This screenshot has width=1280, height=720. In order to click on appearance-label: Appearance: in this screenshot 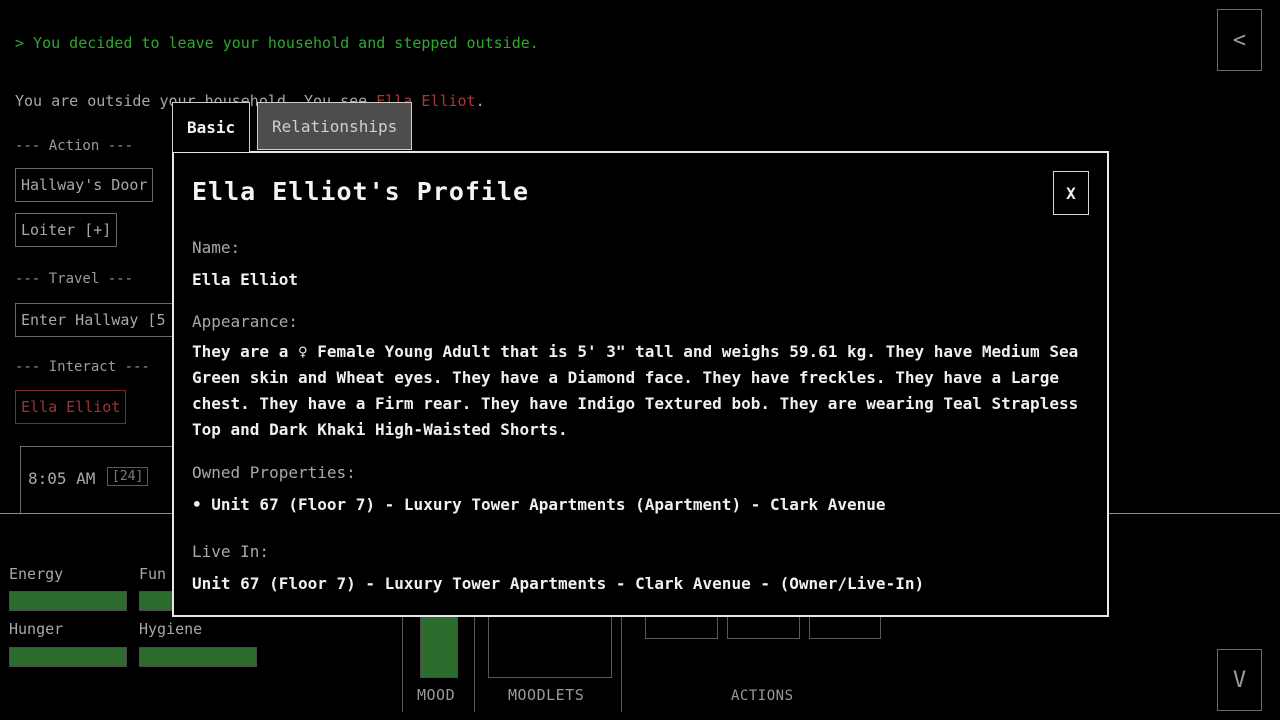, I will do `click(245, 321)`.